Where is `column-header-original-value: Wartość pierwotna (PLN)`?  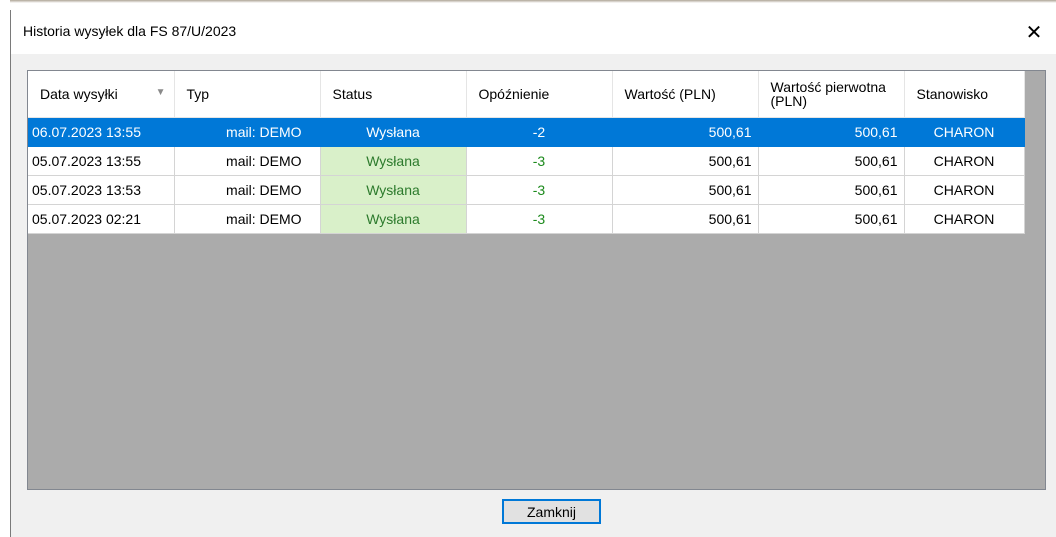 column-header-original-value: Wartość pierwotna (PLN) is located at coordinates (831, 94).